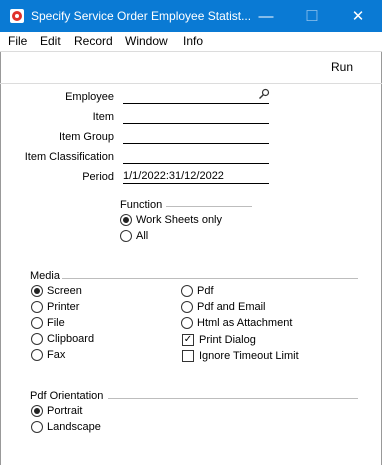 This screenshot has width=382, height=465. What do you see at coordinates (264, 94) in the screenshot?
I see `search-icon` at bounding box center [264, 94].